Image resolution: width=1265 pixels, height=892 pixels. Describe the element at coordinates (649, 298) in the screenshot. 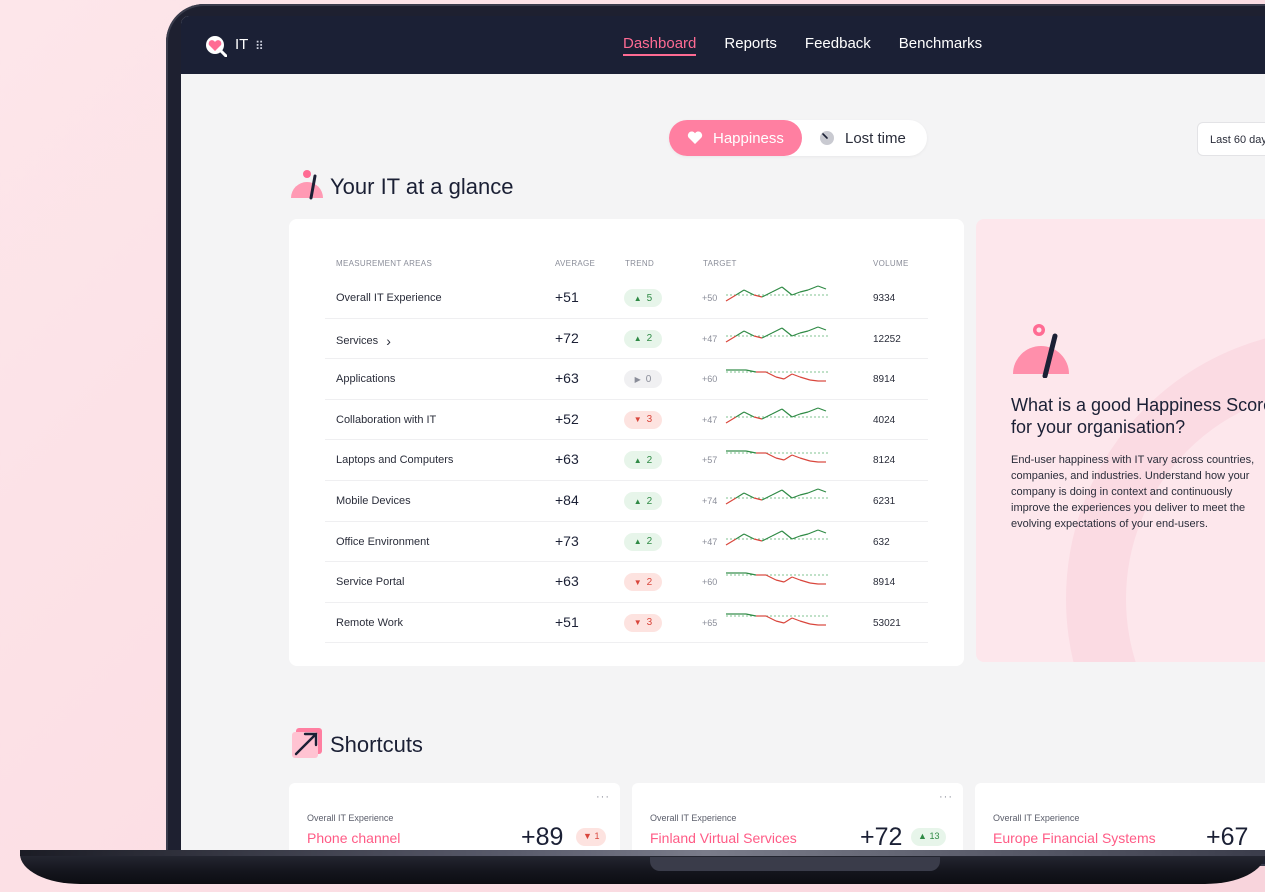

I see `trend-value: 5` at that location.